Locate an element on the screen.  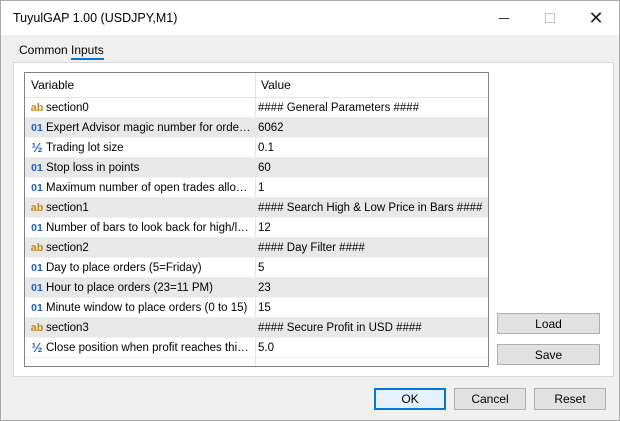
cancel-button: Cancel is located at coordinates (490, 399).